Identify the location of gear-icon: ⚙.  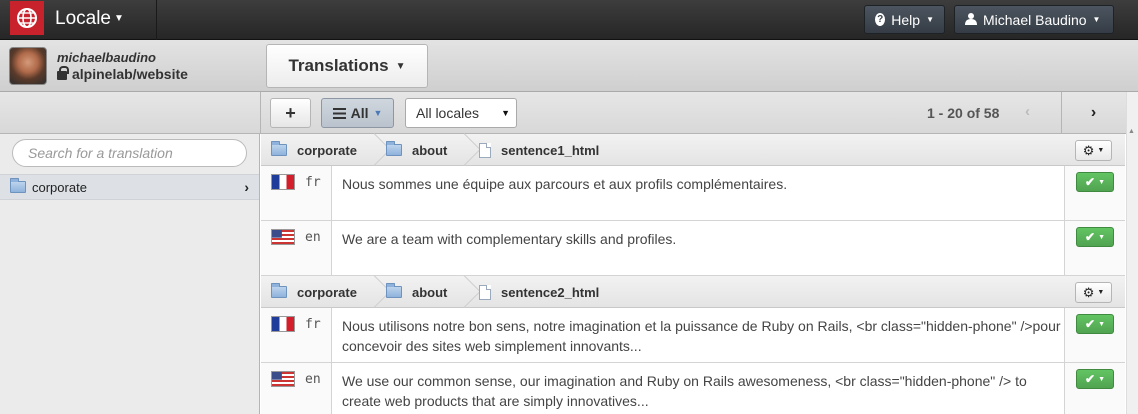
(1088, 150).